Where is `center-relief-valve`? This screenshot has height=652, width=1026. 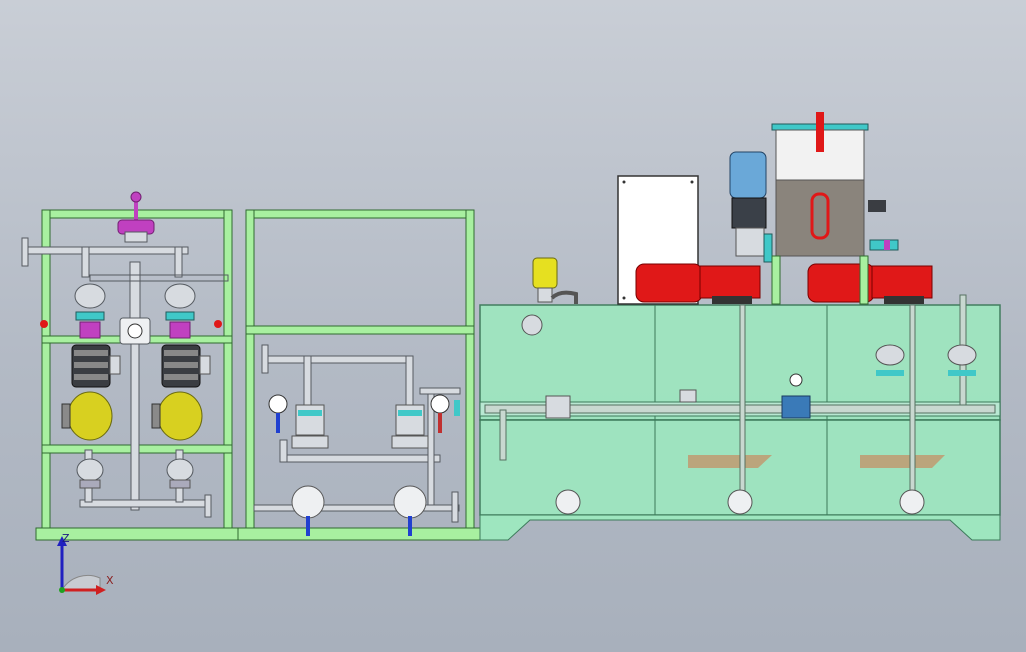
center-relief-valve is located at coordinates (135, 331).